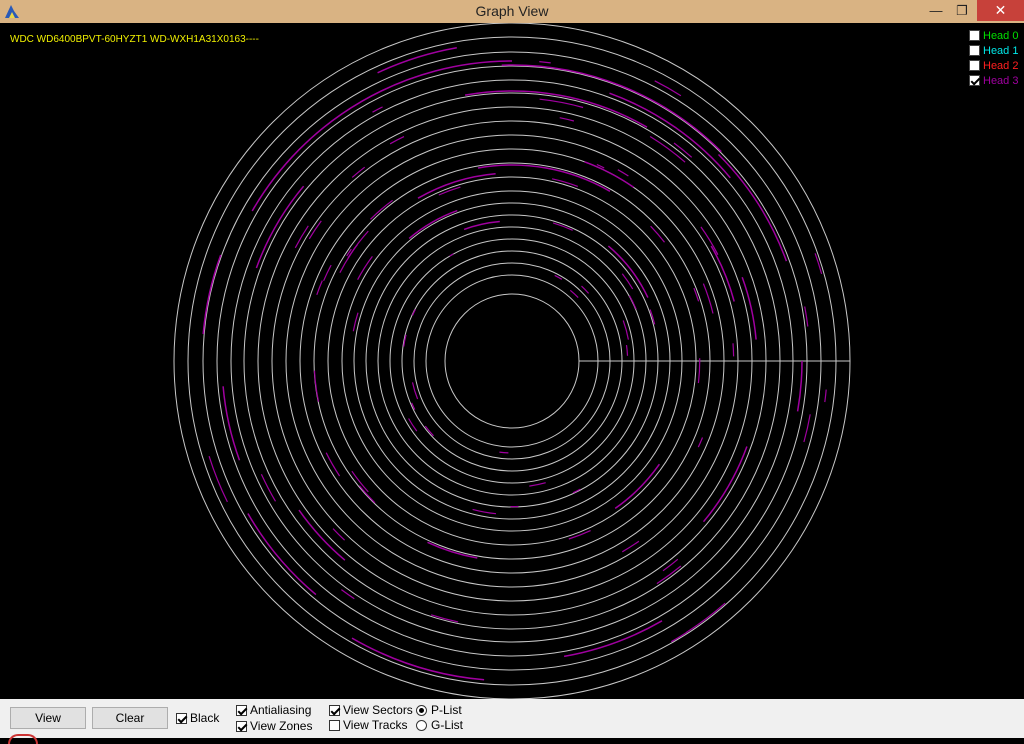 The image size is (1024, 744). I want to click on head-1-checkbox, so click(974, 50).